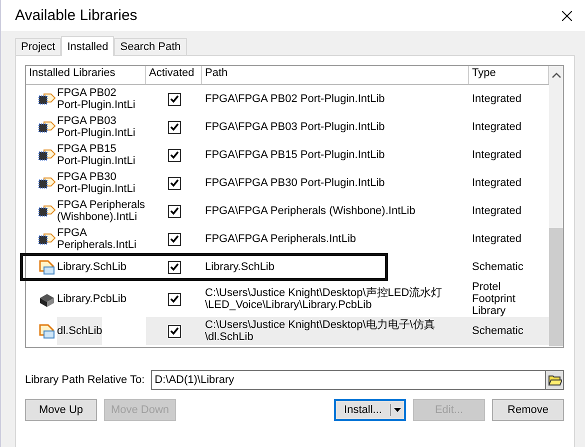  What do you see at coordinates (86, 75) in the screenshot?
I see `column-header: Installed Libraries` at bounding box center [86, 75].